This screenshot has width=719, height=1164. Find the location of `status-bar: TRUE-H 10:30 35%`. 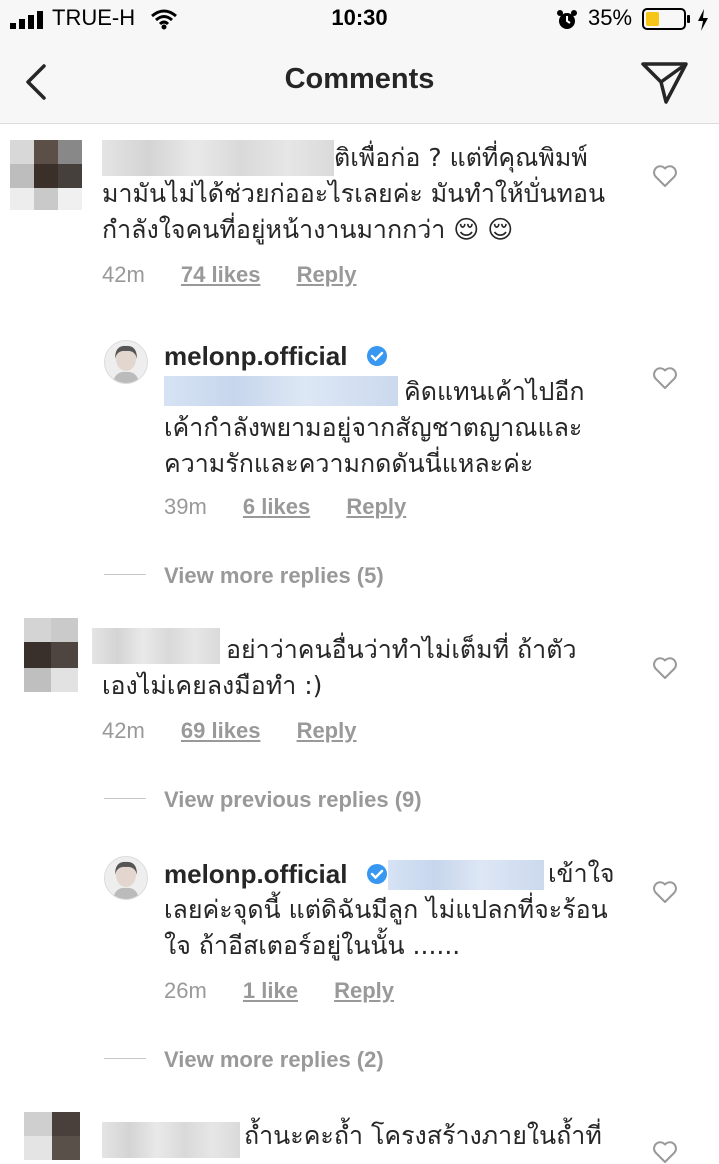

status-bar: TRUE-H 10:30 35% is located at coordinates (359, 20).